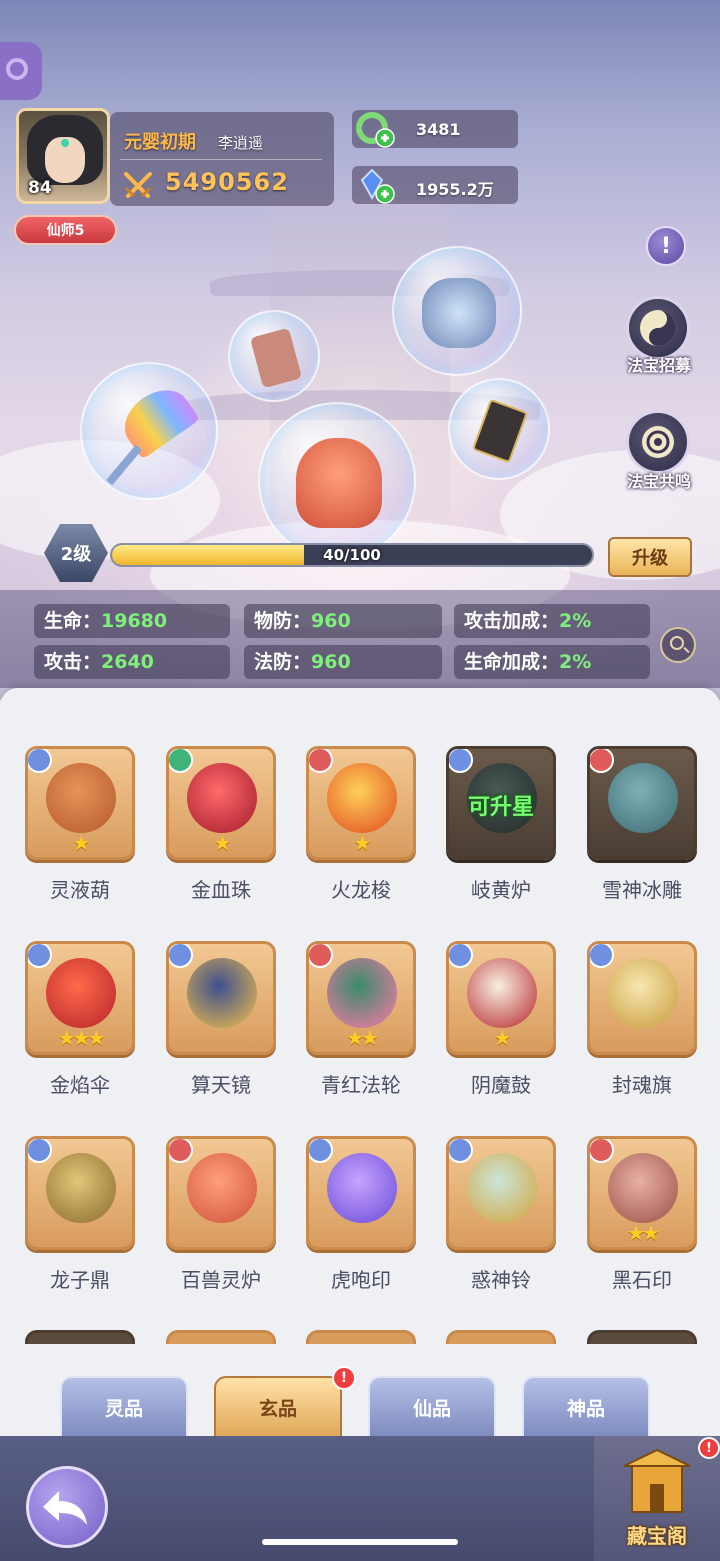 The height and width of the screenshot is (1561, 720). I want to click on jade-coin-plus-icon, so click(375, 130).